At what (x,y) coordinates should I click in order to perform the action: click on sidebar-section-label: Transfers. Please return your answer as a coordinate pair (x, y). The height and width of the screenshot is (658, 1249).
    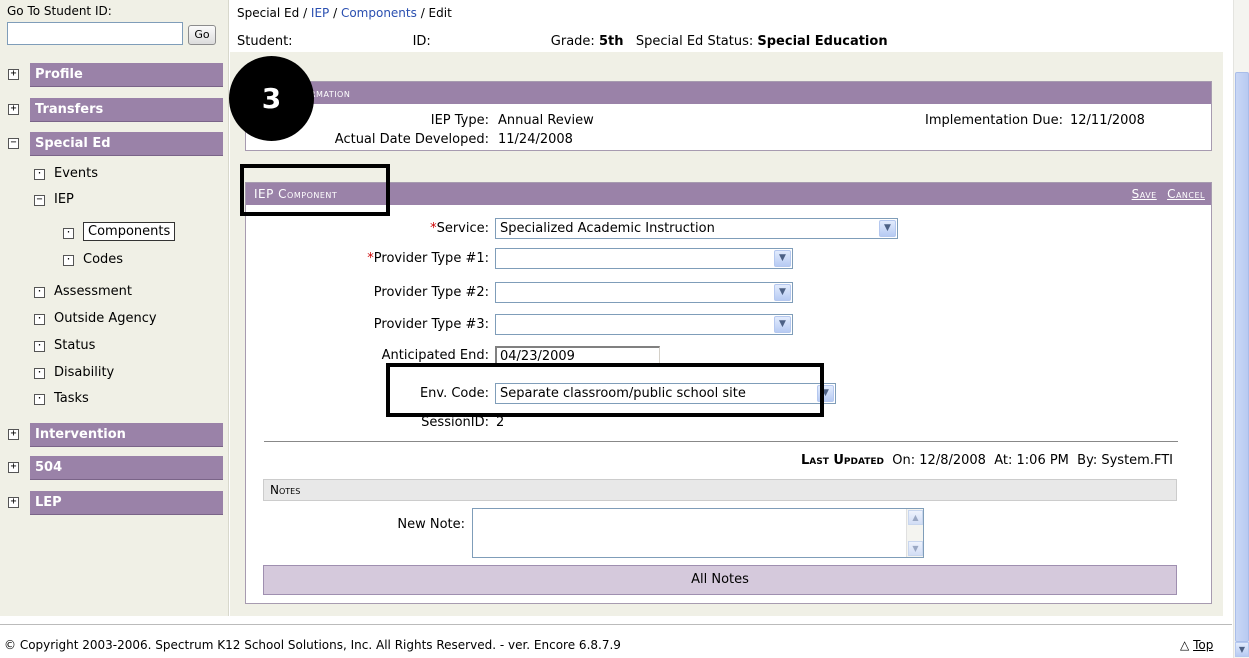
    Looking at the image, I should click on (126, 110).